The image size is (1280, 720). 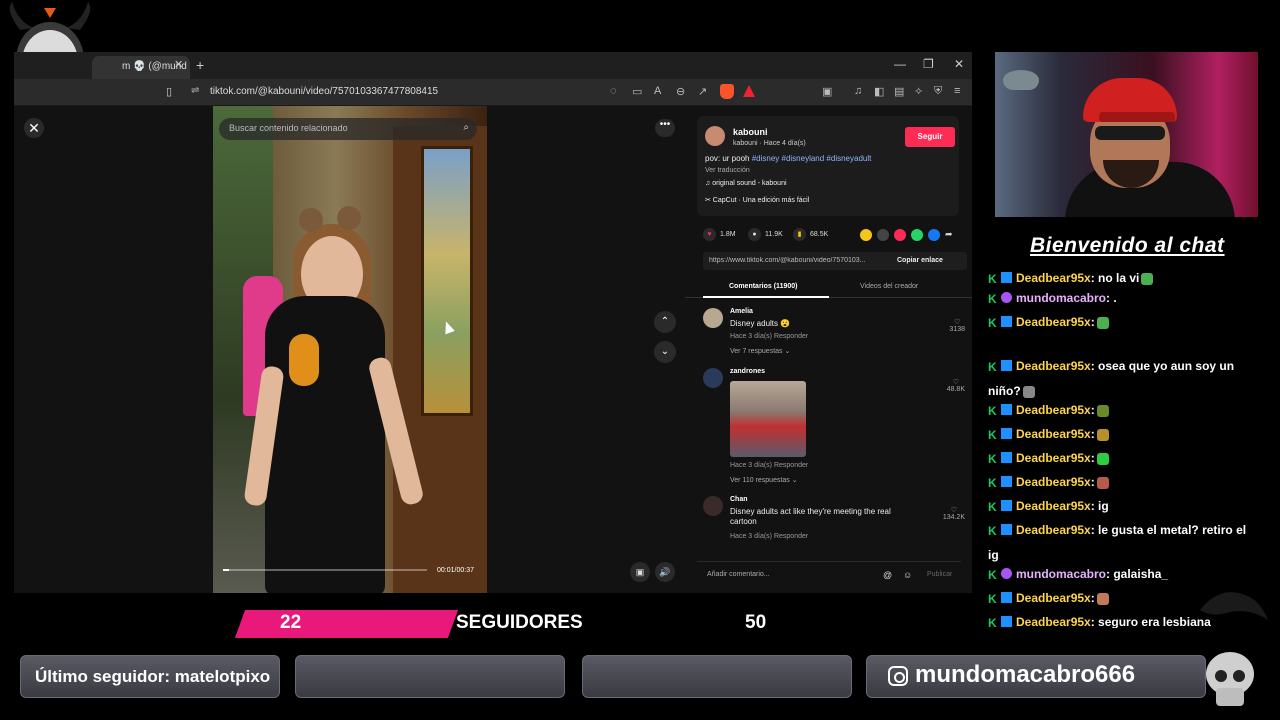 I want to click on emoji-share-icon, so click(x=866, y=235).